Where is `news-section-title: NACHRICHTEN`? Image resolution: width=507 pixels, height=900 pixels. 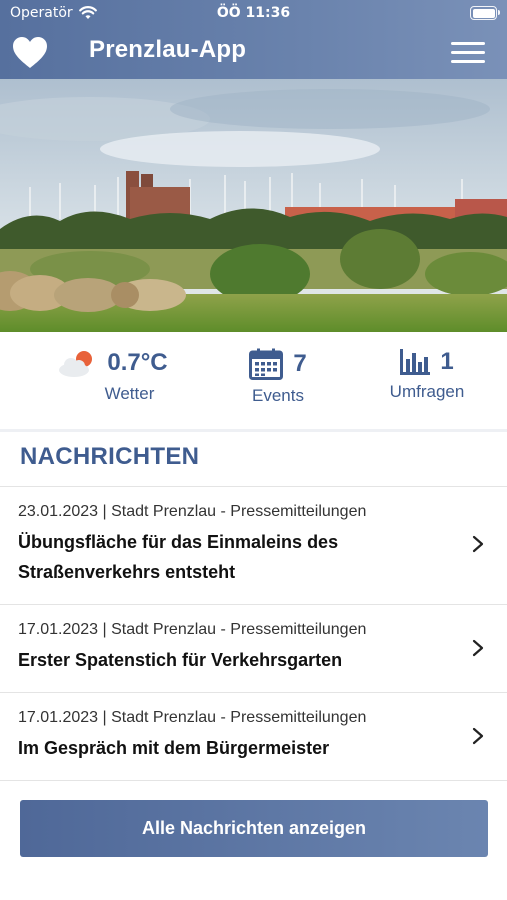
news-section-title: NACHRICHTEN is located at coordinates (110, 456).